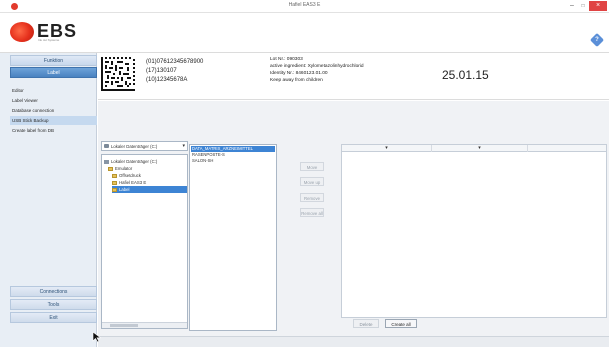  I want to click on sidebar-tab-funktion: Funktion, so click(53, 60).